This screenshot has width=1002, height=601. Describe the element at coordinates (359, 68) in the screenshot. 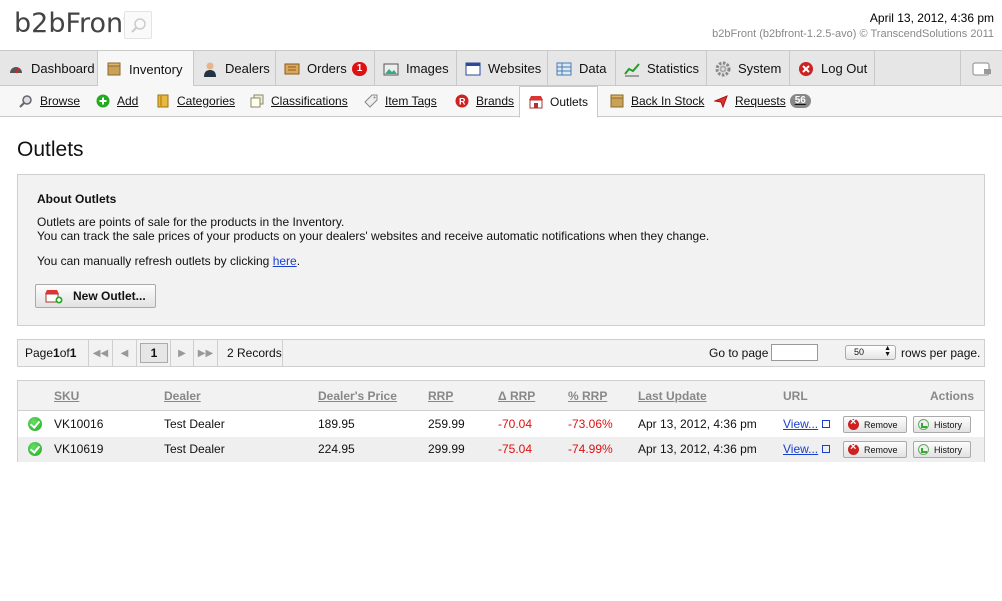

I see `orders-count-badge: 1` at that location.